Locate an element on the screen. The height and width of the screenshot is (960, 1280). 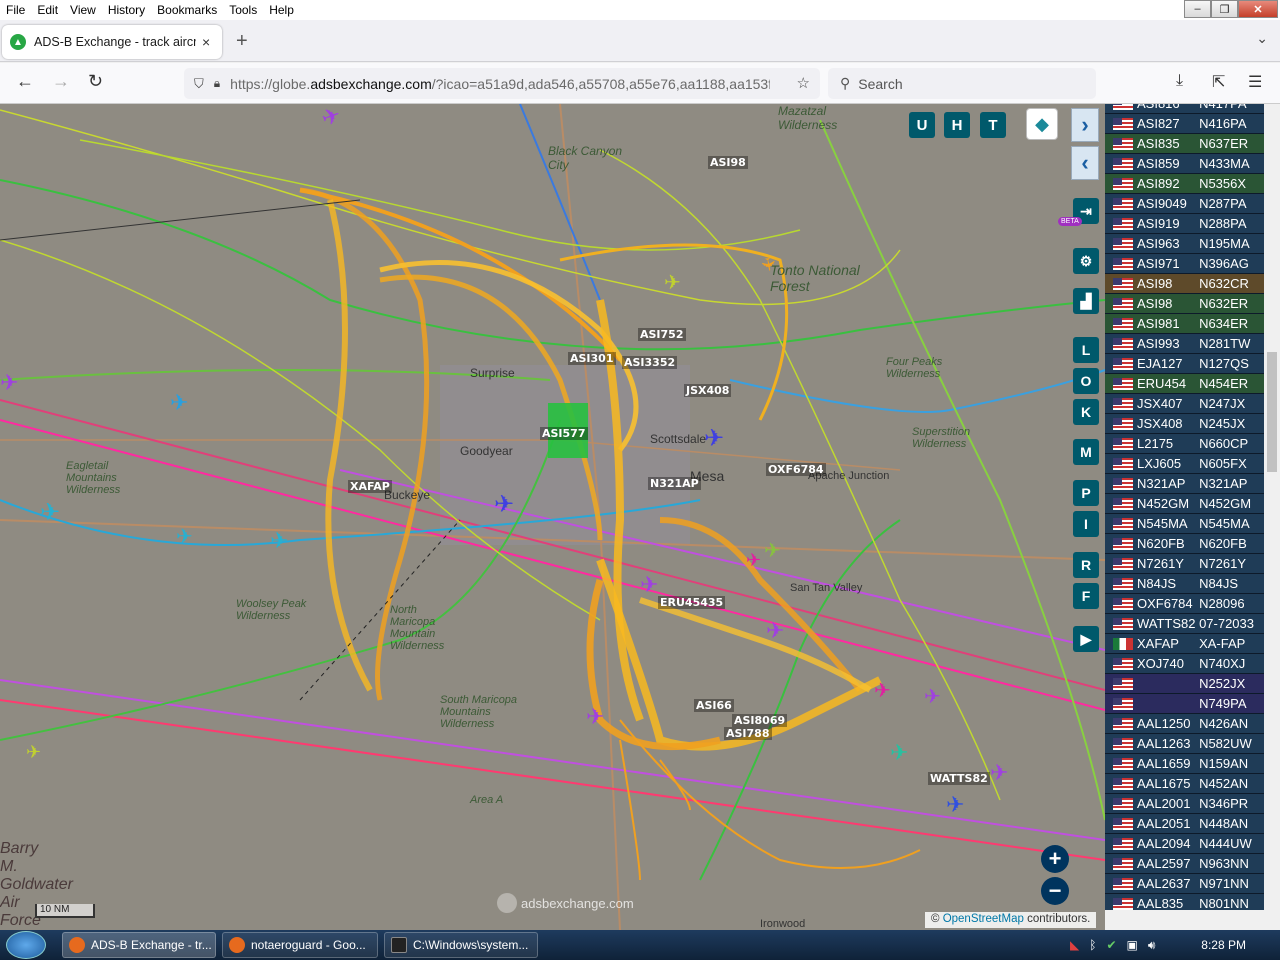
aircraft-list-row: JSX408 N245JX is located at coordinates (1185, 424).